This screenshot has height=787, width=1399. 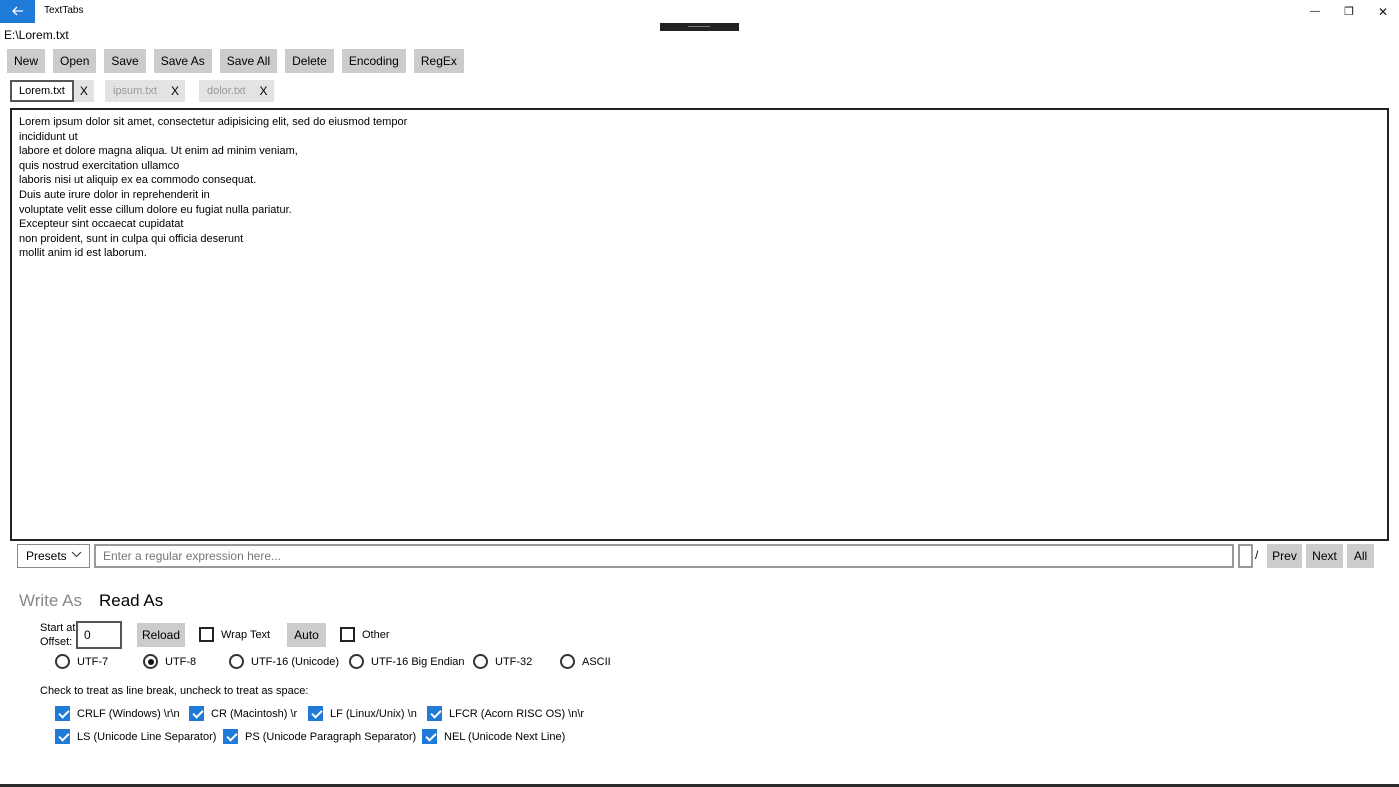 What do you see at coordinates (76, 555) in the screenshot?
I see `chevron-down-icon` at bounding box center [76, 555].